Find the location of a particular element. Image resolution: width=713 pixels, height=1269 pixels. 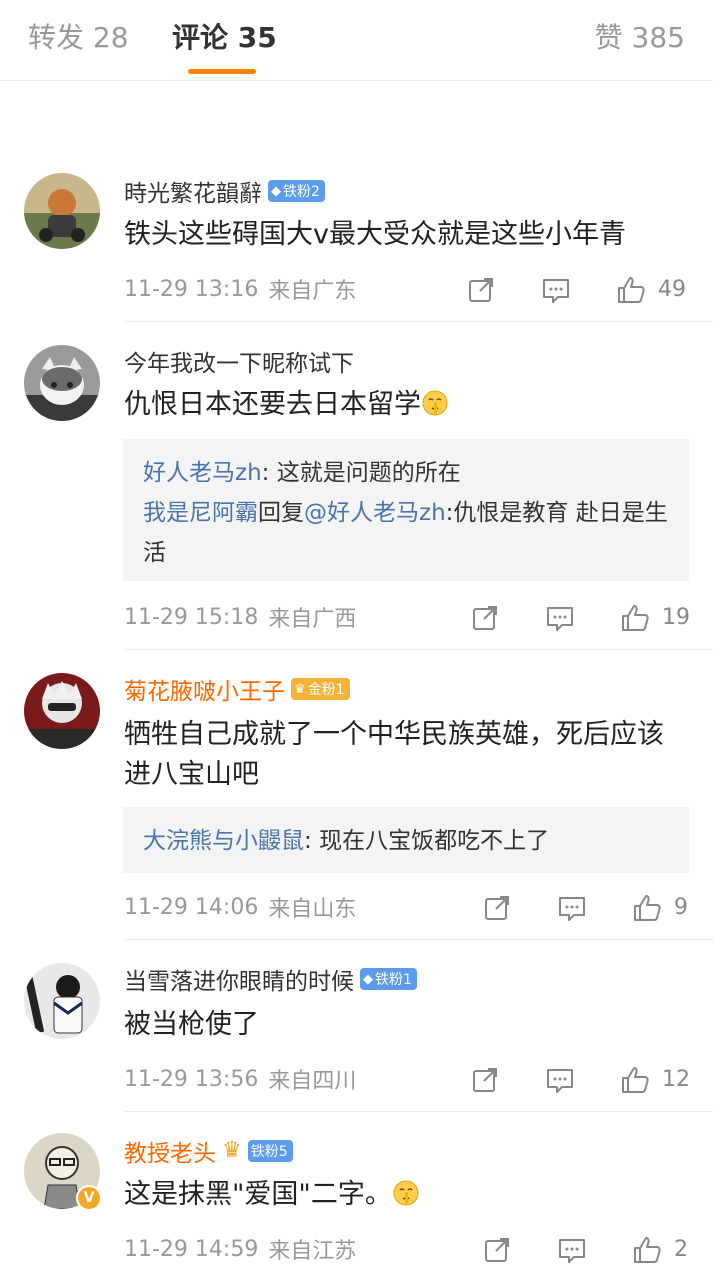

reply-text: 这就是问题的所在 is located at coordinates (368, 473).